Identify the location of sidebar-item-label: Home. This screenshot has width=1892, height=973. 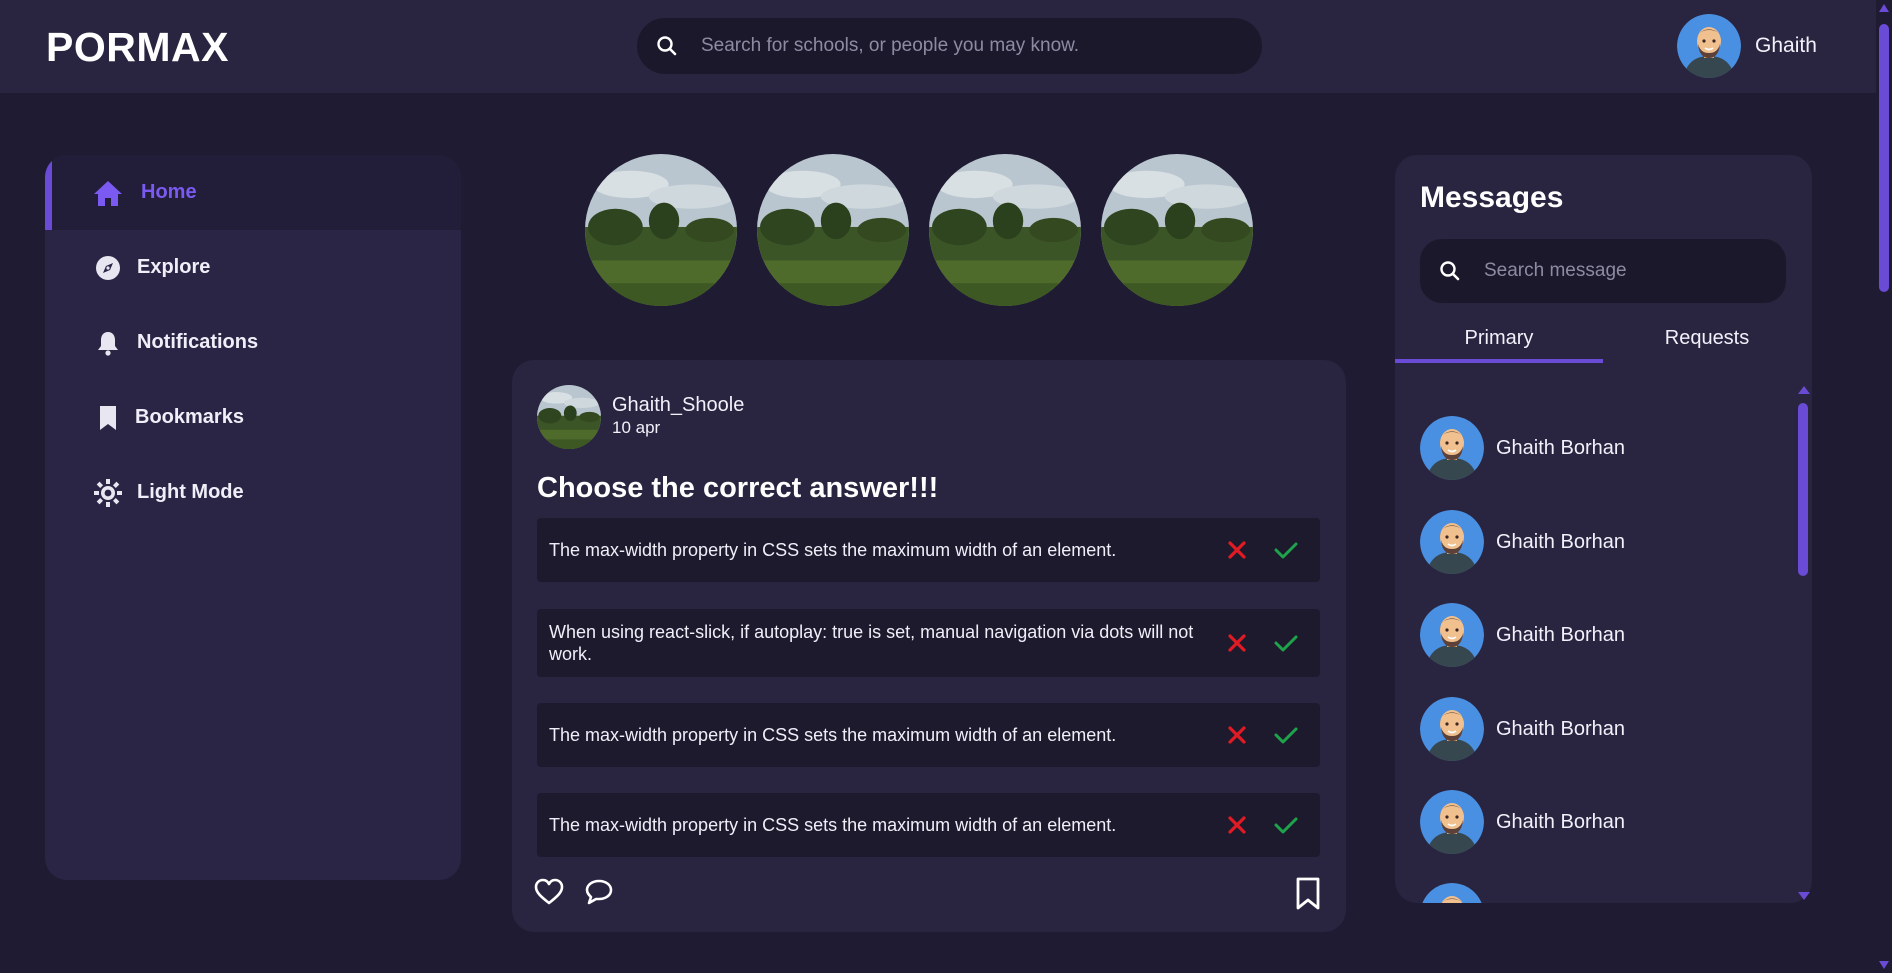
(169, 192).